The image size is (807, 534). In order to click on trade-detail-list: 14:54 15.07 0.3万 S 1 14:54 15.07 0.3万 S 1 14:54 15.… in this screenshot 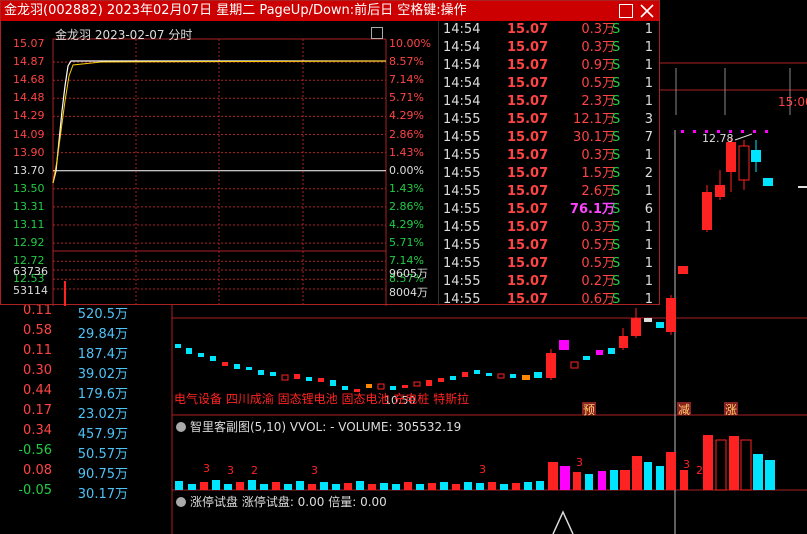, I will do `click(549, 163)`.